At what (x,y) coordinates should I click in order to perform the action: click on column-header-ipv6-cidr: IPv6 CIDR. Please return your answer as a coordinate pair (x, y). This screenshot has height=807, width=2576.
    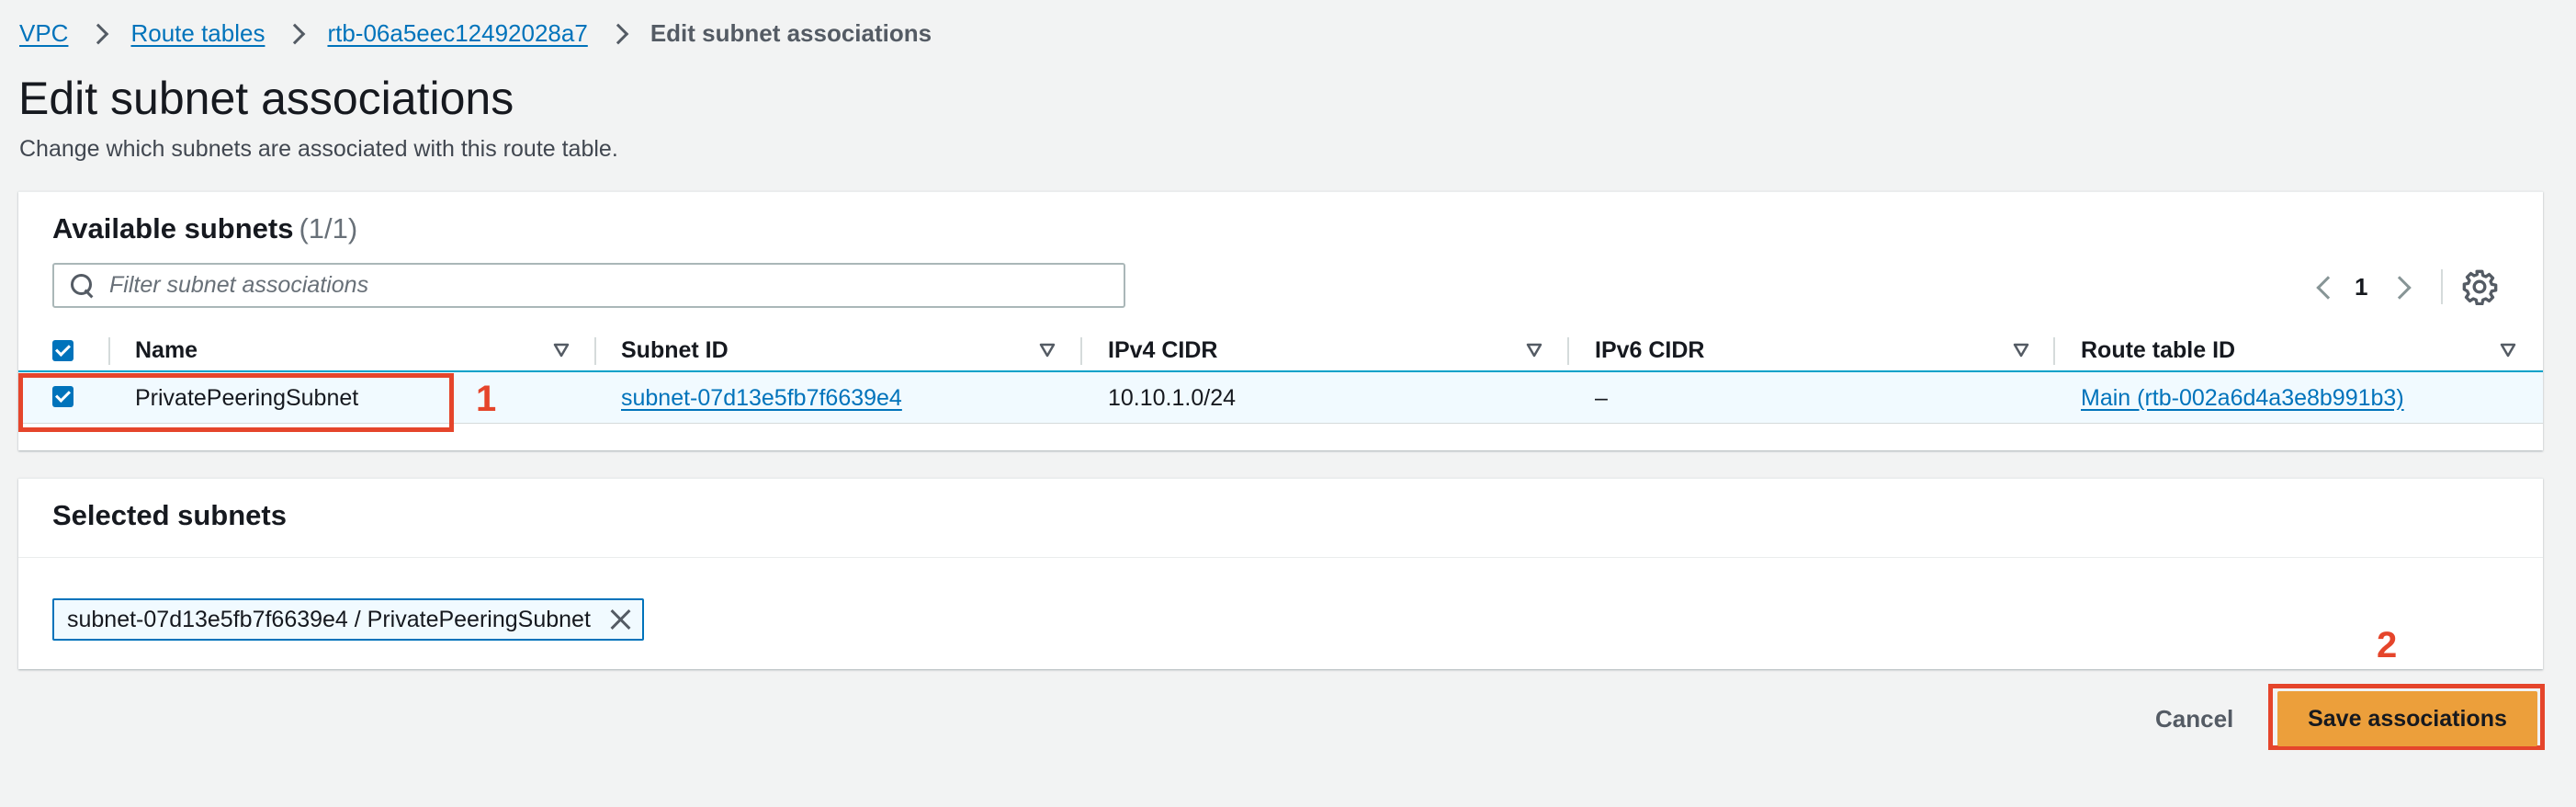
    Looking at the image, I should click on (1649, 350).